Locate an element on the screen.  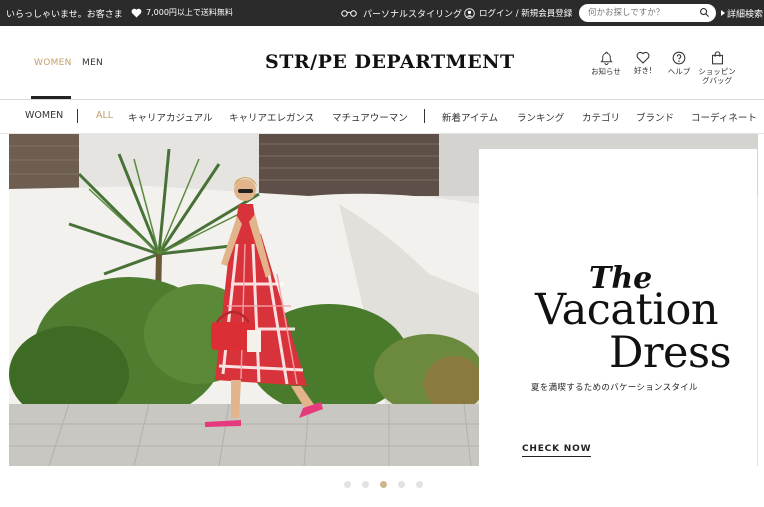
notifications-button: お知らせ is located at coordinates (606, 64).